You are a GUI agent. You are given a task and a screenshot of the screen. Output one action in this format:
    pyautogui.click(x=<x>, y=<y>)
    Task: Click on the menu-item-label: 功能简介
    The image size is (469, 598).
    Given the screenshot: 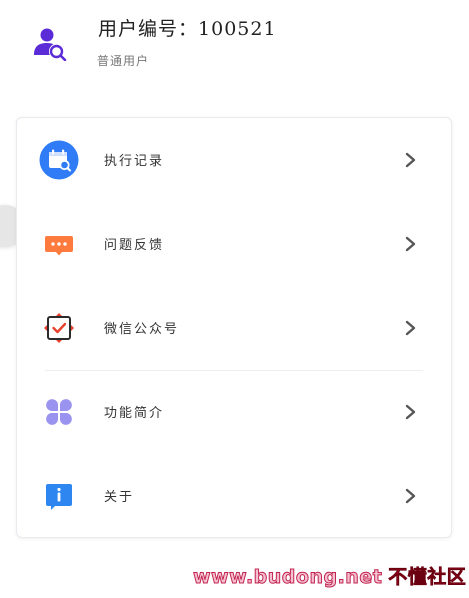 What is the action you would take?
    pyautogui.click(x=134, y=413)
    